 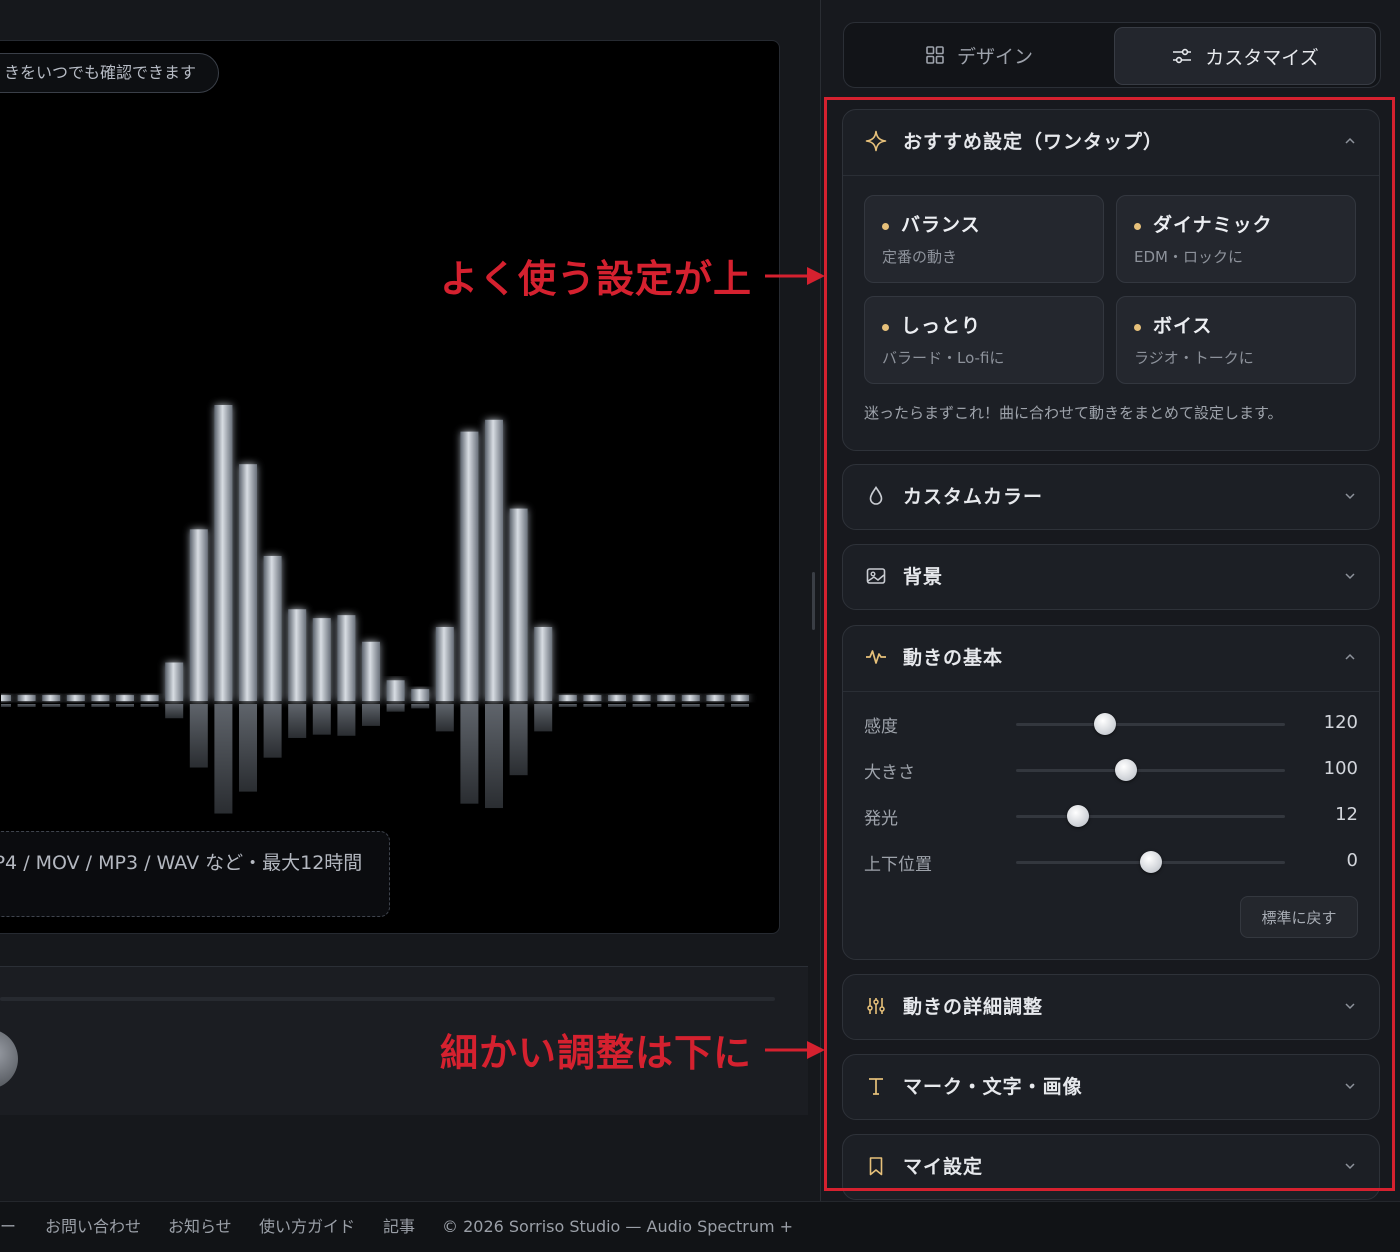 I want to click on preset-dynamic: ダイナミック EDM・ロックに, so click(x=1236, y=239).